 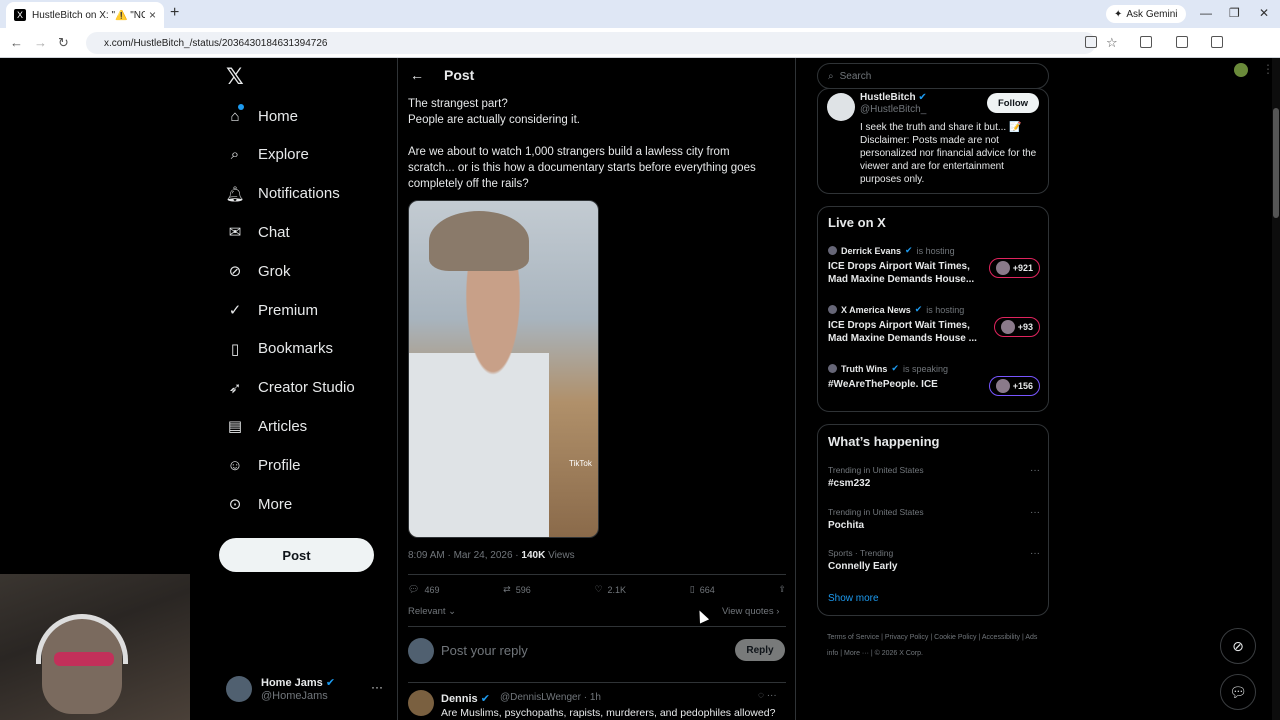 I want to click on back-arrow-icon: ←, so click(x=417, y=75).